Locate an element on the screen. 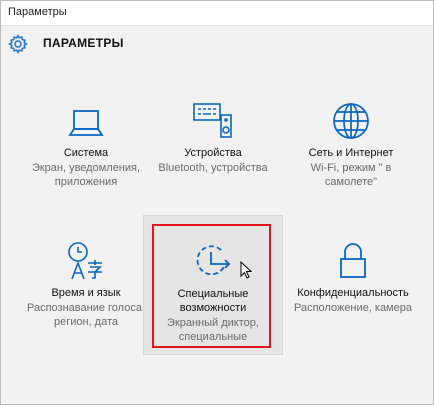 The width and height of the screenshot is (434, 405). tile-label: Конфиденциальность is located at coordinates (353, 293).